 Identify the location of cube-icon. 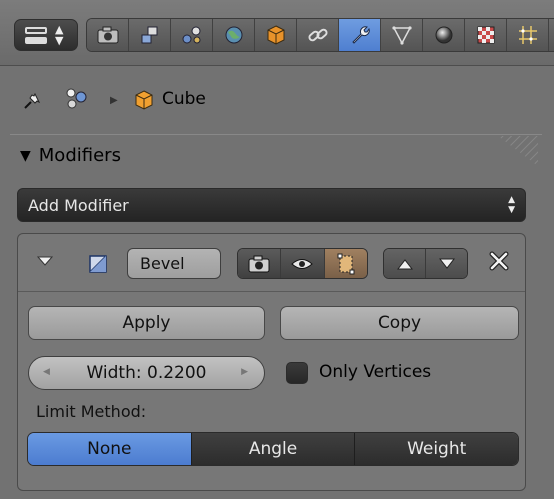
(144, 102).